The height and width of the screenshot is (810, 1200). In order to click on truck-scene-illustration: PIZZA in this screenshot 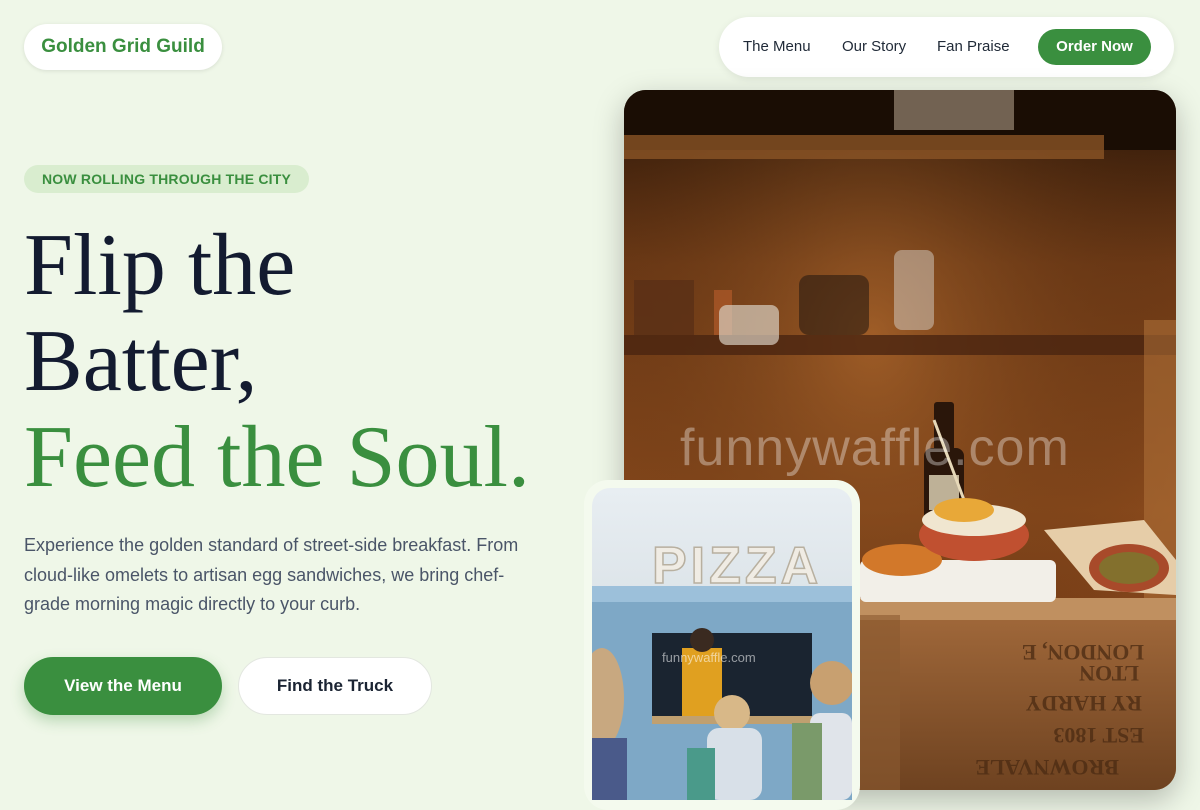, I will do `click(722, 644)`.